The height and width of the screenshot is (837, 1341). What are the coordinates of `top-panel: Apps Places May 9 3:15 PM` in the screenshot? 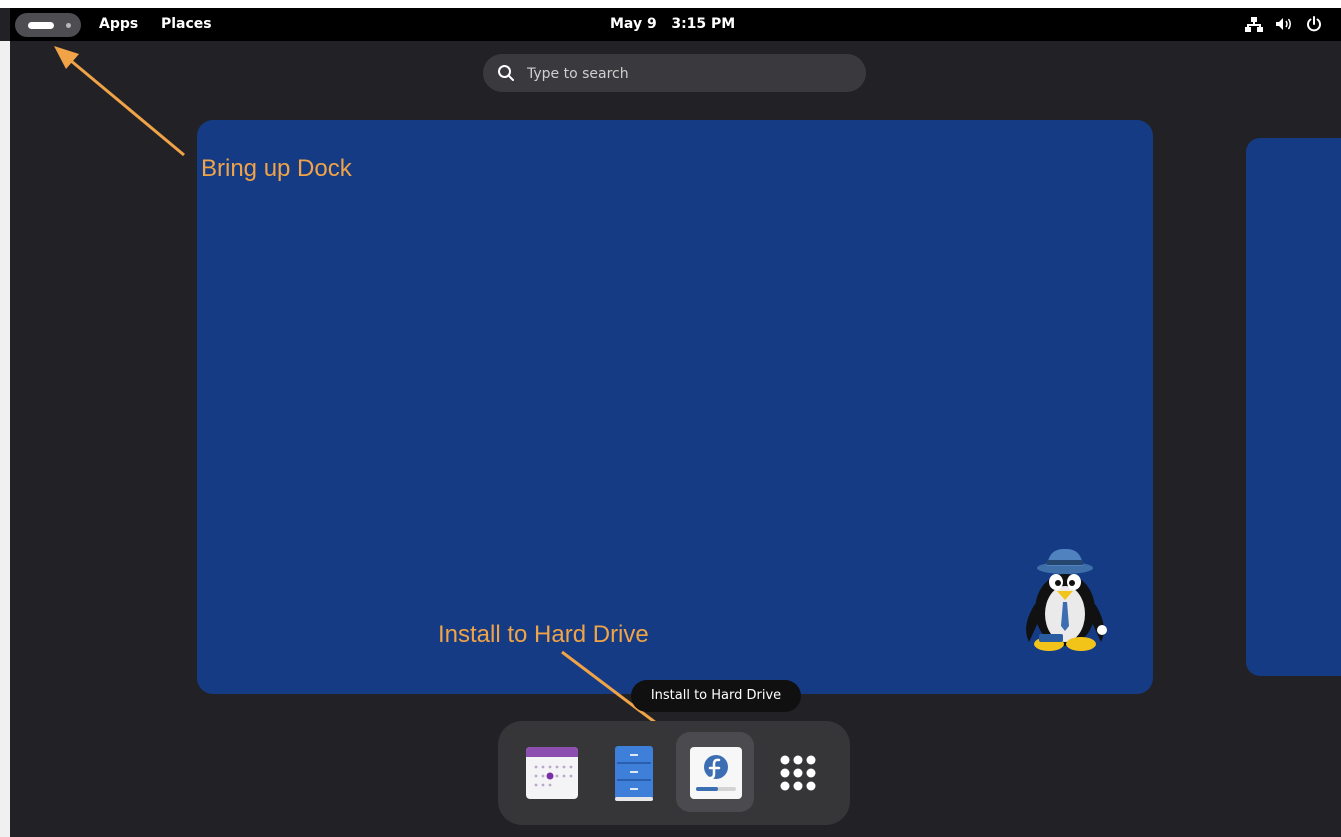 It's located at (675, 24).